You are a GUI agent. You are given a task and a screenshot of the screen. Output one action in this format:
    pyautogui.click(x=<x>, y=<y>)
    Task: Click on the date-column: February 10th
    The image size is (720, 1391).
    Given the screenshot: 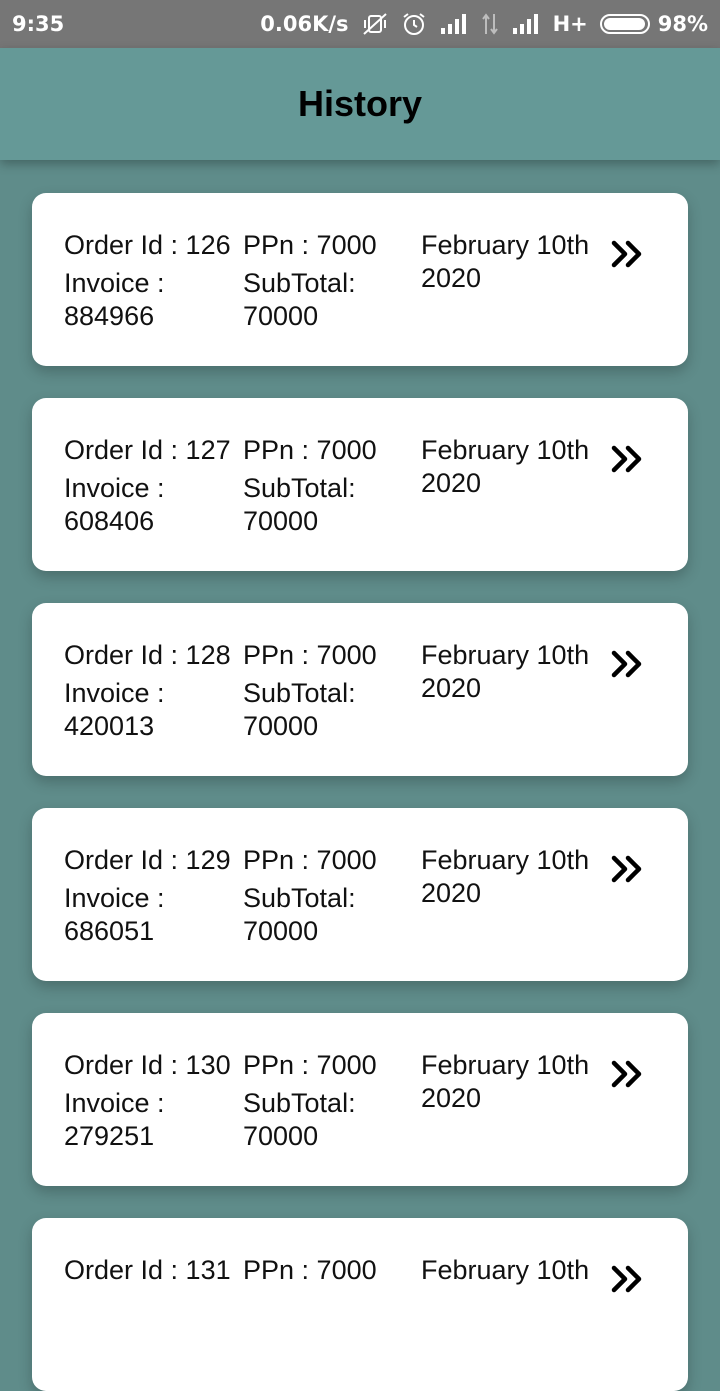 What is the action you would take?
    pyautogui.click(x=516, y=1270)
    